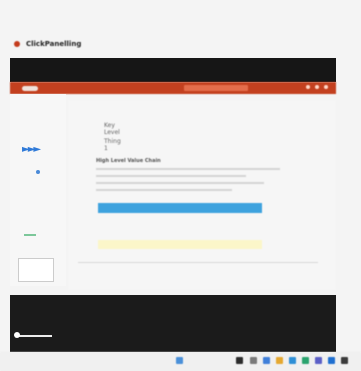 The image size is (361, 371). Describe the element at coordinates (35, 336) in the screenshot. I see `video-seek-bar` at that location.